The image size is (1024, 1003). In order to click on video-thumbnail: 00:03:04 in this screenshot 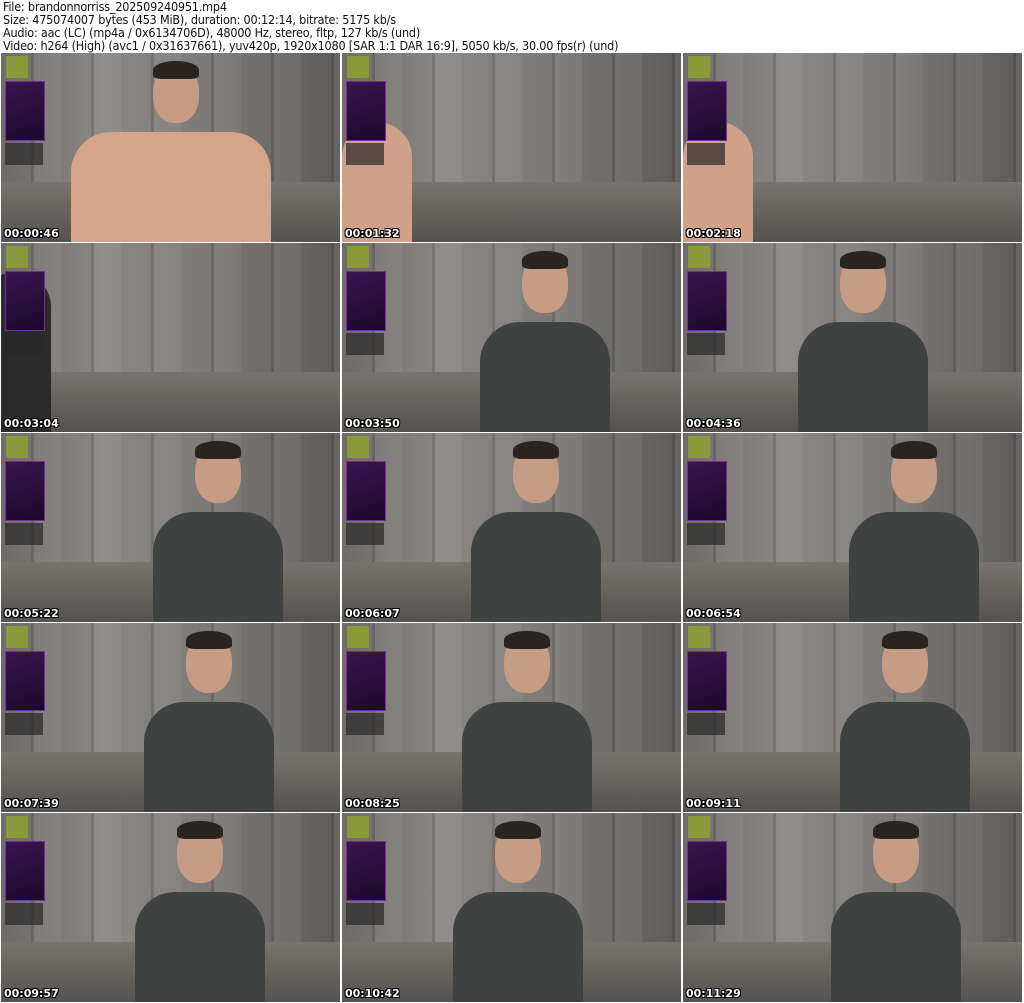, I will do `click(170, 337)`.